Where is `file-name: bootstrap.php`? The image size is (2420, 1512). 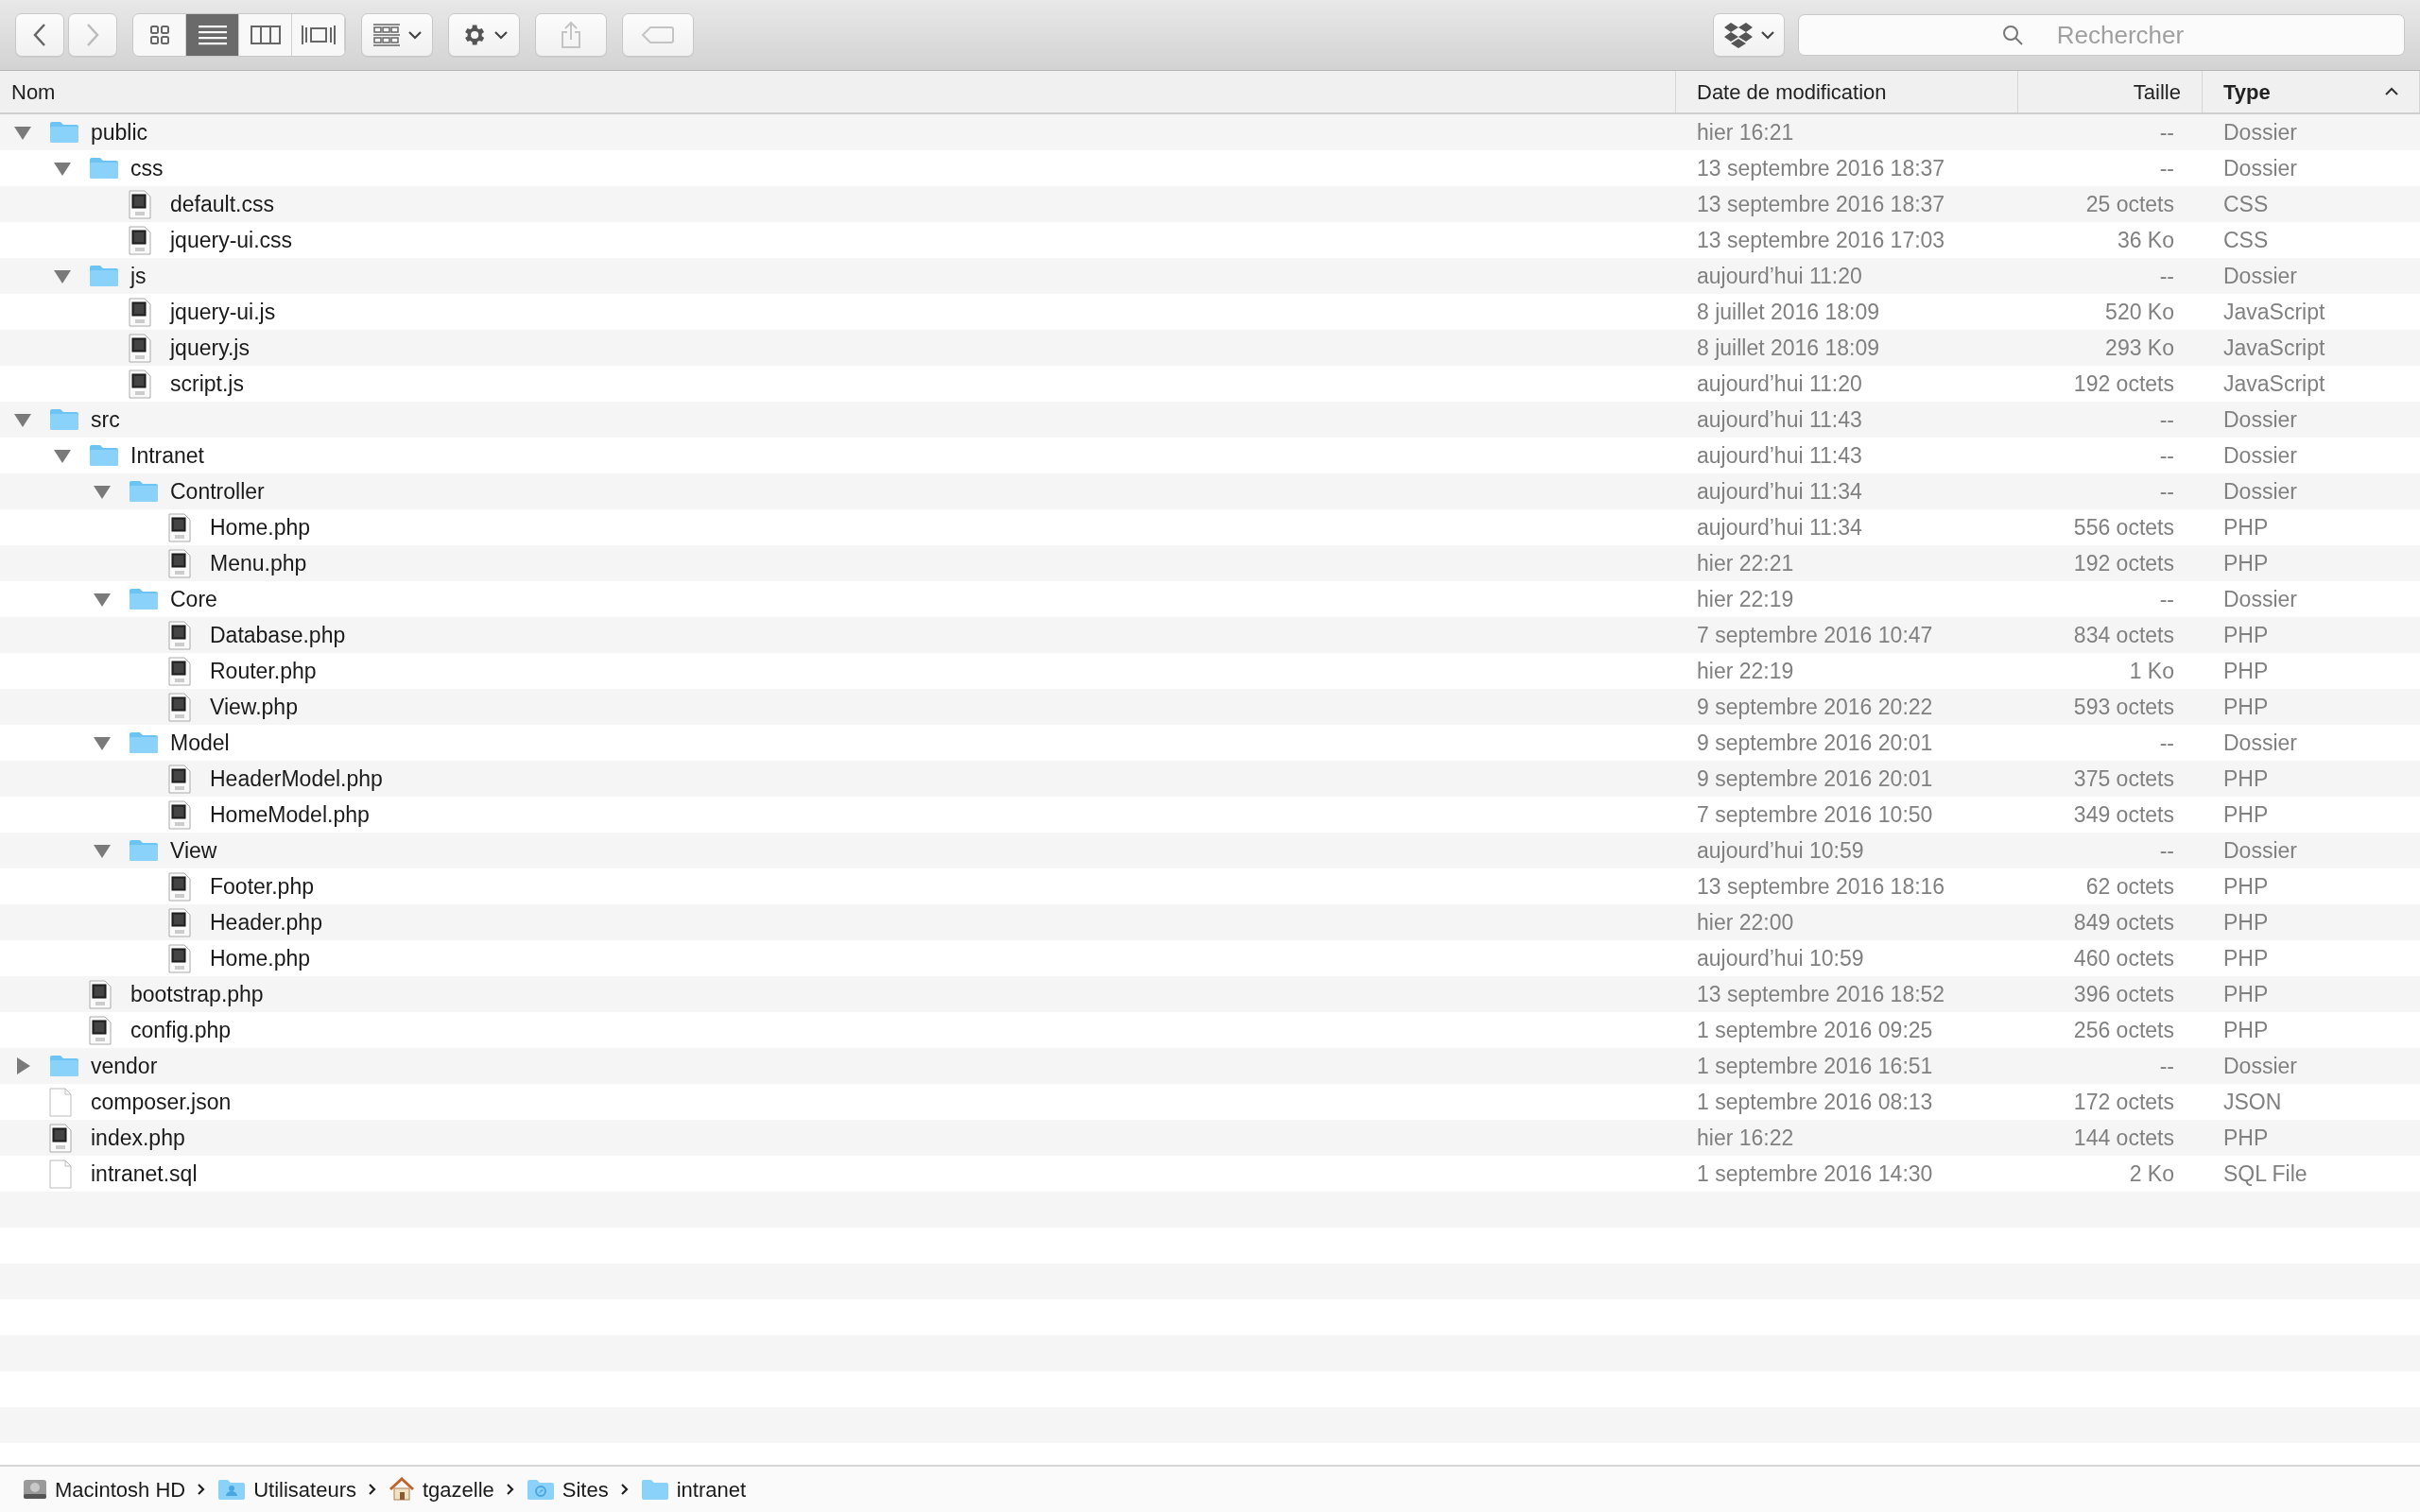
file-name: bootstrap.php is located at coordinates (197, 994).